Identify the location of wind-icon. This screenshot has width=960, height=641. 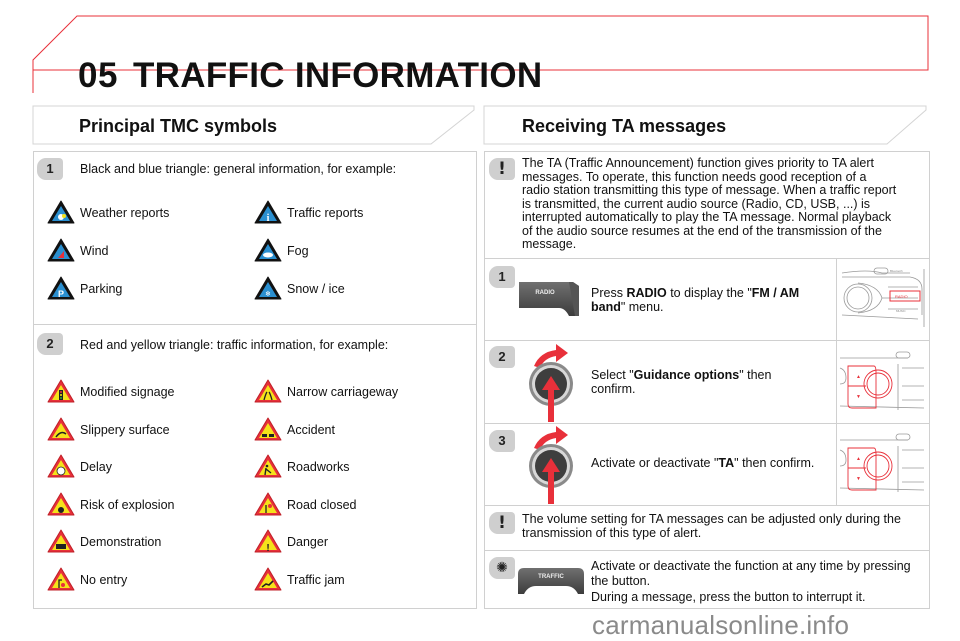
(61, 250).